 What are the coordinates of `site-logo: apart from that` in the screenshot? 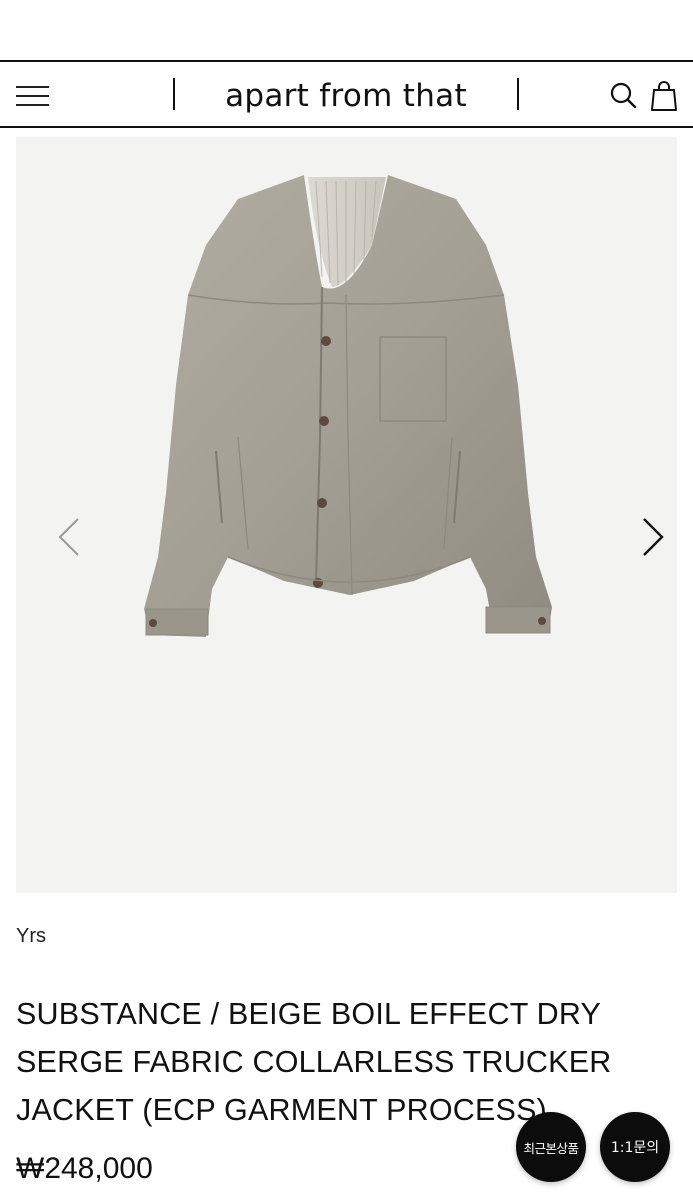 It's located at (346, 96).